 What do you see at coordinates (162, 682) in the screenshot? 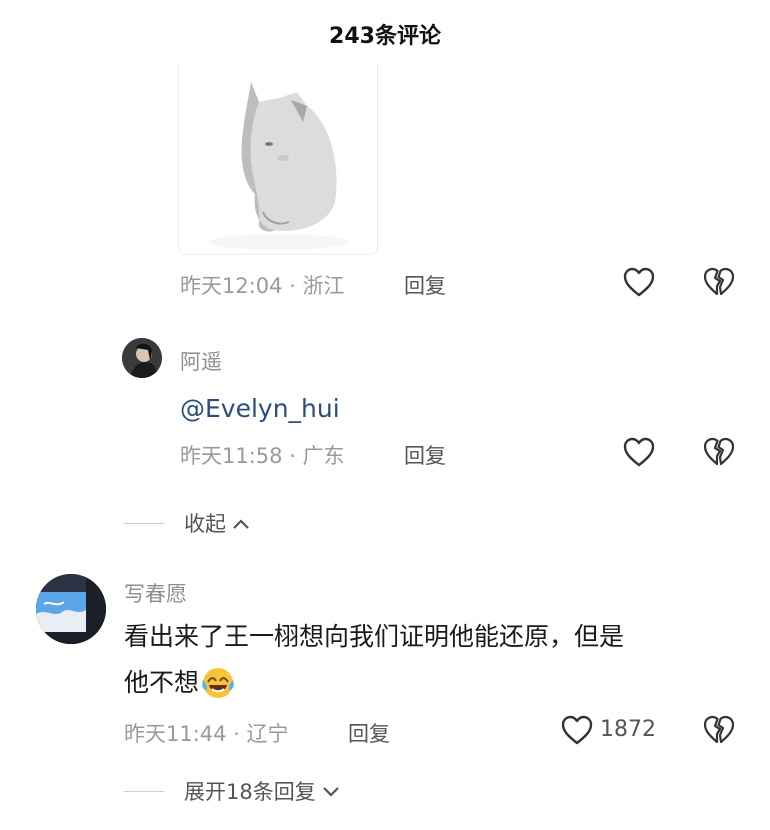
I see `comment-text-line: 他不想` at bounding box center [162, 682].